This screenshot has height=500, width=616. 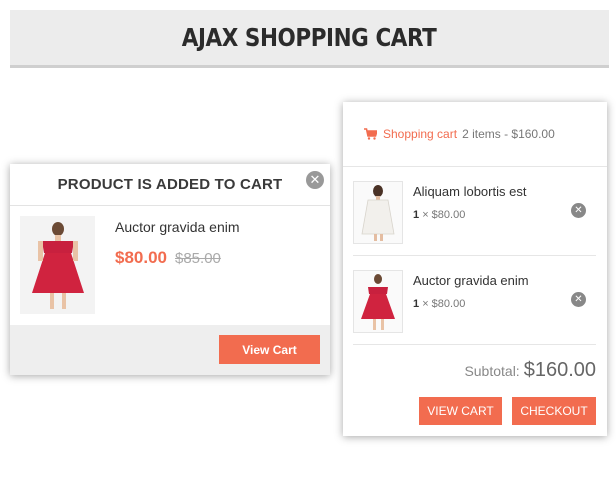 What do you see at coordinates (460, 411) in the screenshot?
I see `view-cart-button: VIEW CART` at bounding box center [460, 411].